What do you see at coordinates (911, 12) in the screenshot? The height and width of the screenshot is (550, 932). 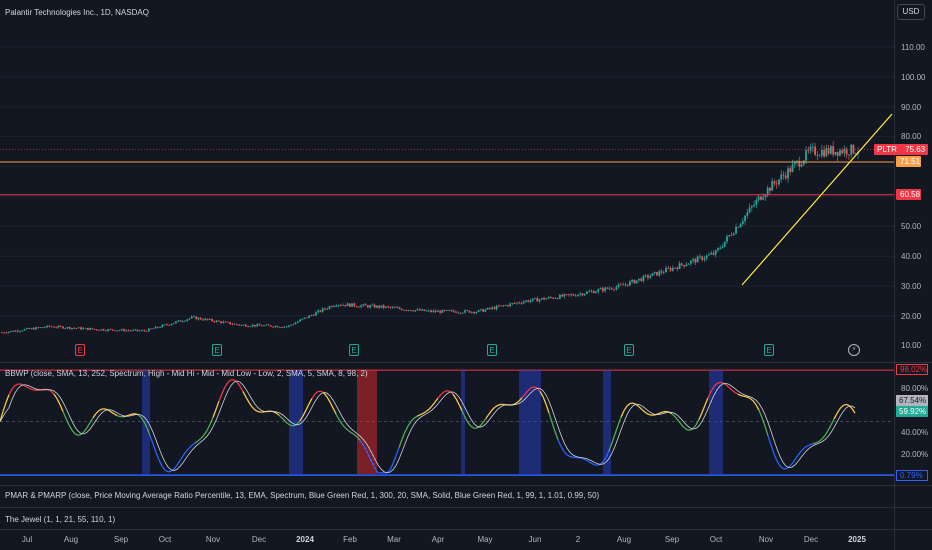 I see `currency-button: USD` at bounding box center [911, 12].